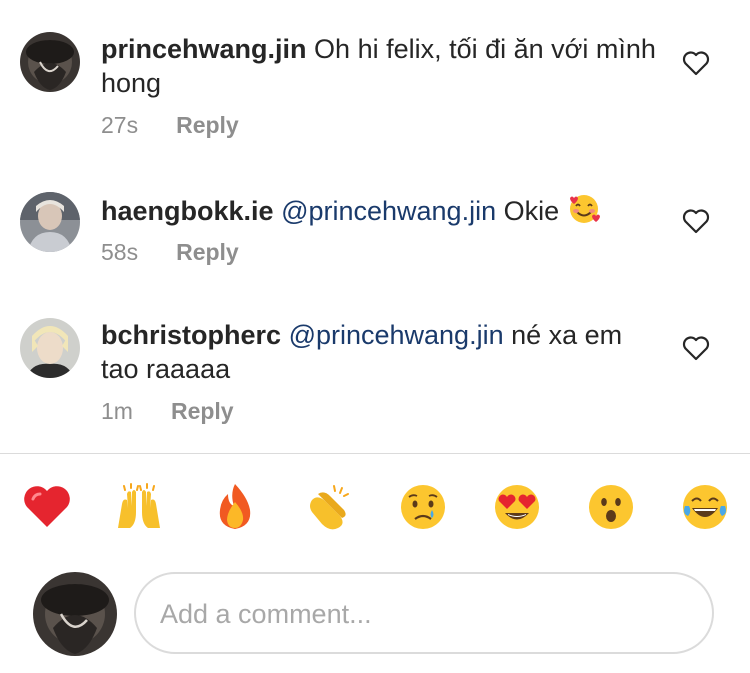 The width and height of the screenshot is (750, 673). What do you see at coordinates (75, 614) in the screenshot?
I see `current-user-avatar` at bounding box center [75, 614].